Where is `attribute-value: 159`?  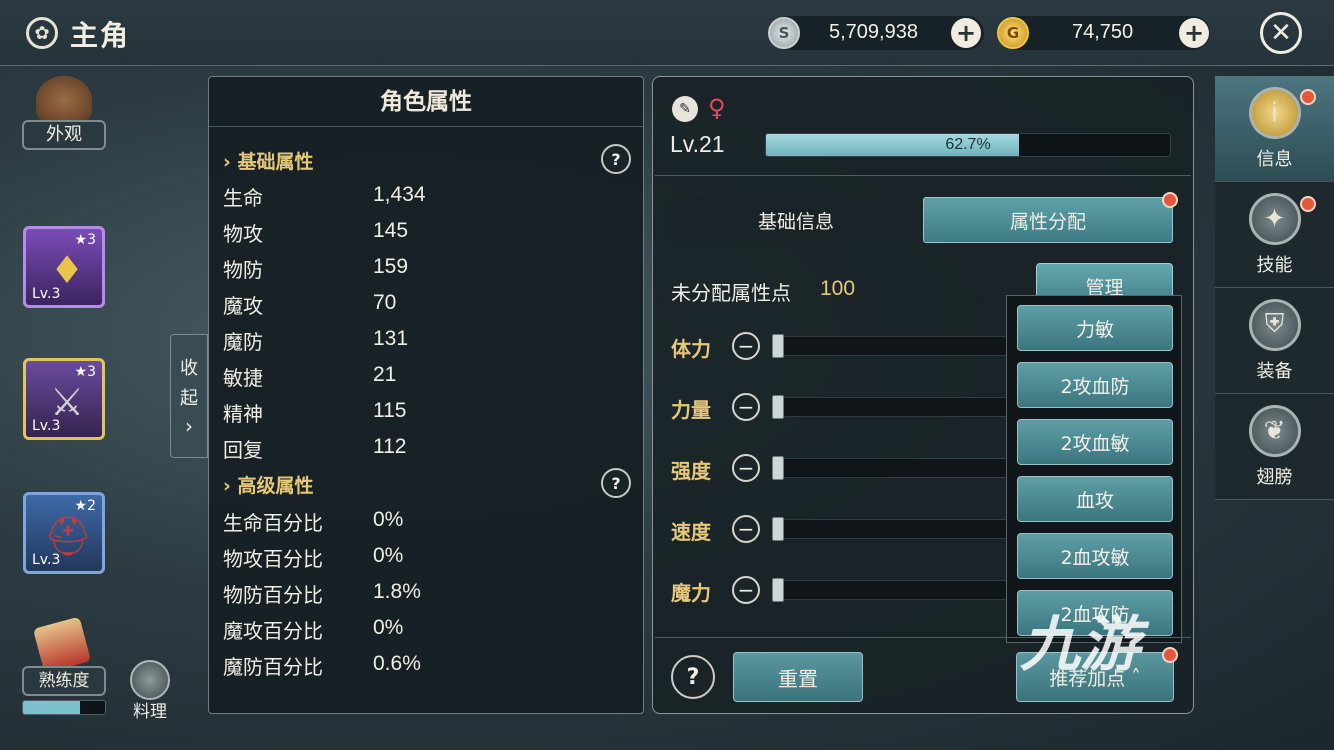
attribute-value: 159 is located at coordinates (391, 266).